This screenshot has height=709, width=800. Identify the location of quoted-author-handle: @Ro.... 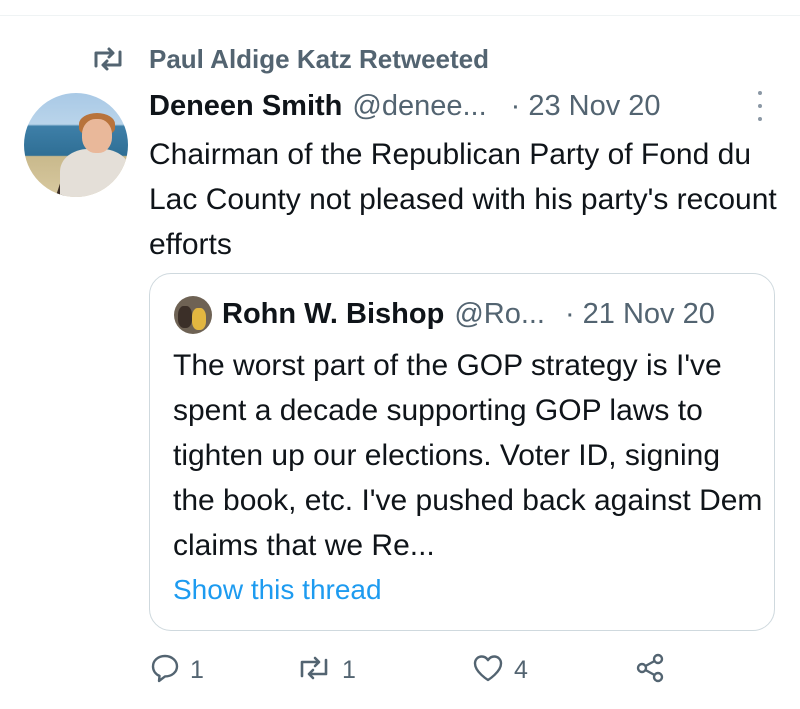
(499, 313).